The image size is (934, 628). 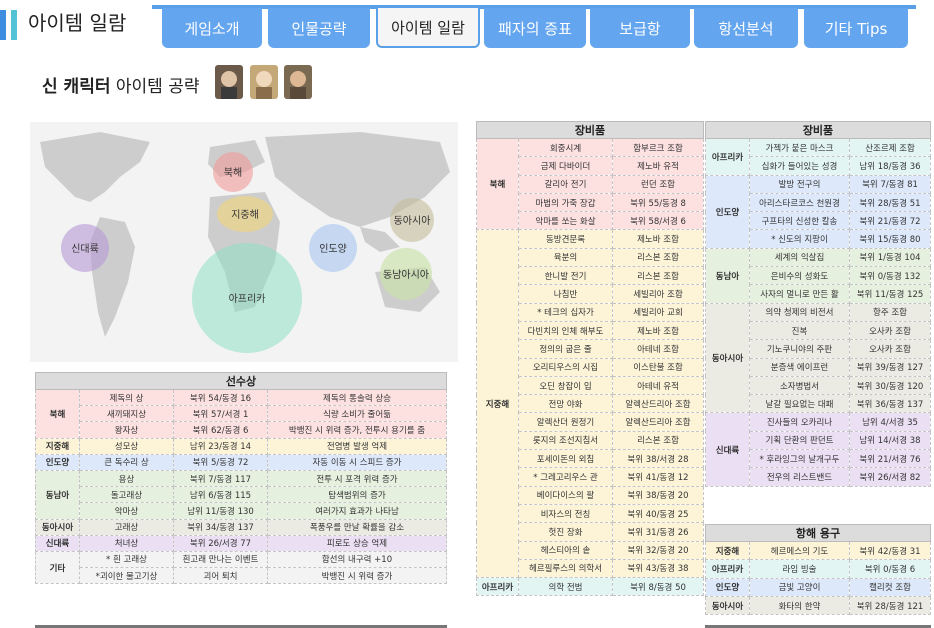 I want to click on table-row: 동아시아 화타의 한약 북위 28/동경 121, so click(x=818, y=605).